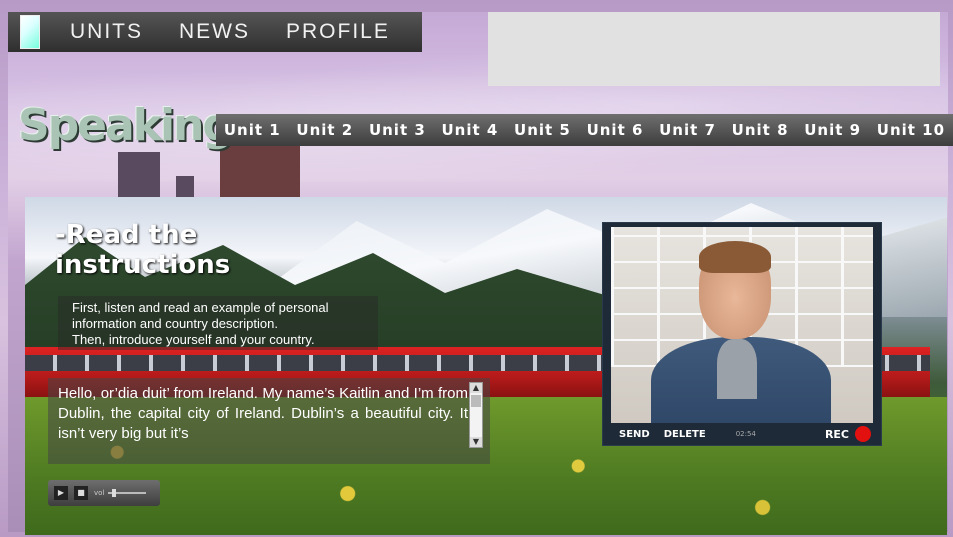 The width and height of the screenshot is (953, 537). I want to click on reading-scrollbar: ▲ ▼, so click(476, 415).